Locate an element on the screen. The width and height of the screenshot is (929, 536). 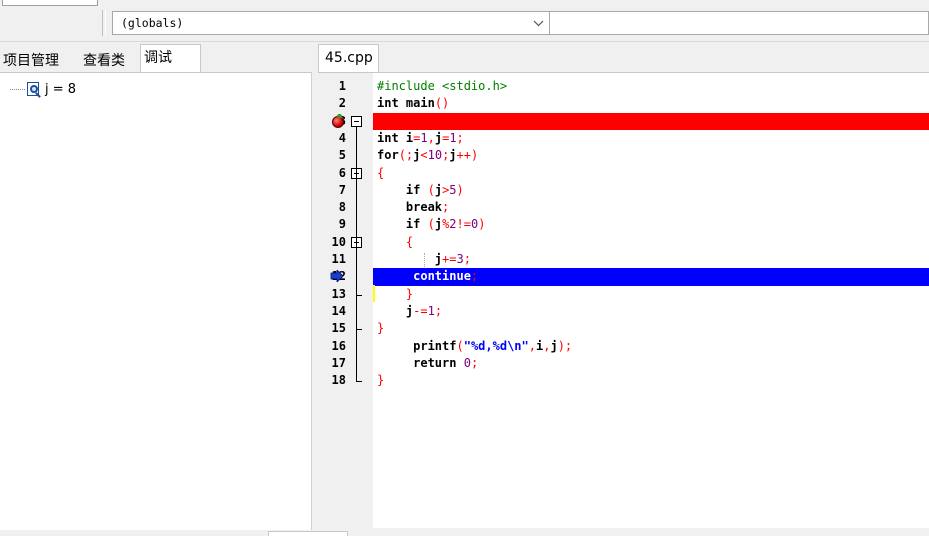
line-number: 15 is located at coordinates (332, 328).